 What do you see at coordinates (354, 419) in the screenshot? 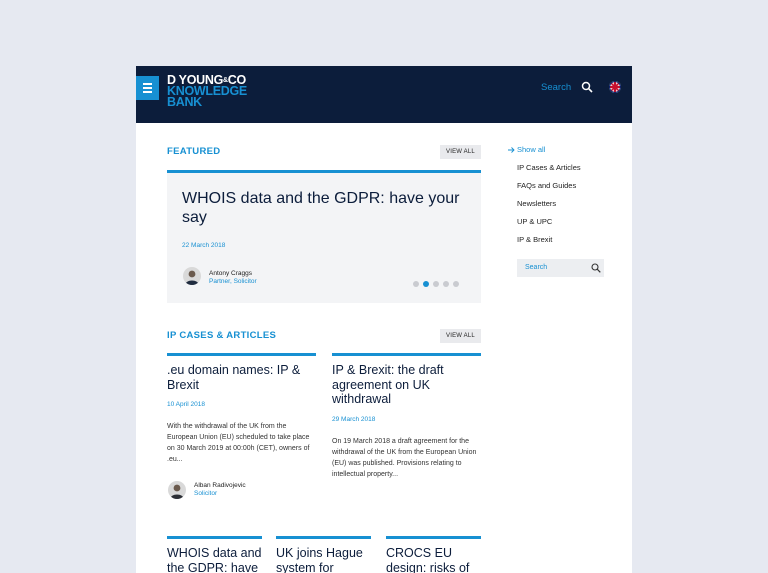
I see `article-date: 29 March 2018` at bounding box center [354, 419].